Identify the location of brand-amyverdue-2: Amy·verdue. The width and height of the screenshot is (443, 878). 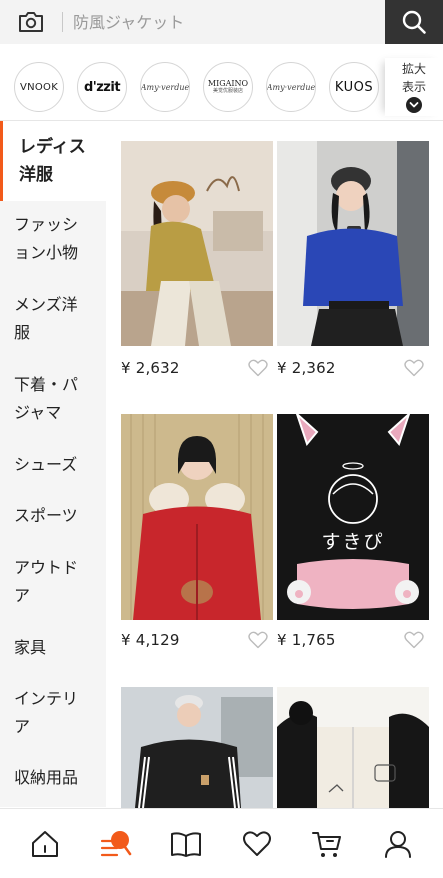
(291, 87).